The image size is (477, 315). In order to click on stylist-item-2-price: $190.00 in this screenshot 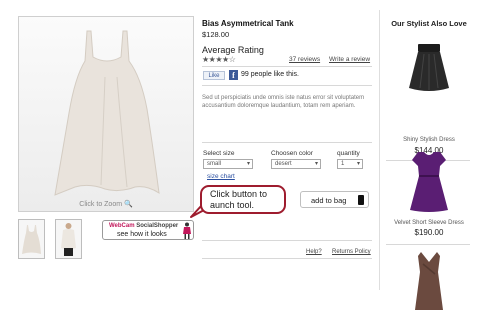, I will do `click(429, 232)`.